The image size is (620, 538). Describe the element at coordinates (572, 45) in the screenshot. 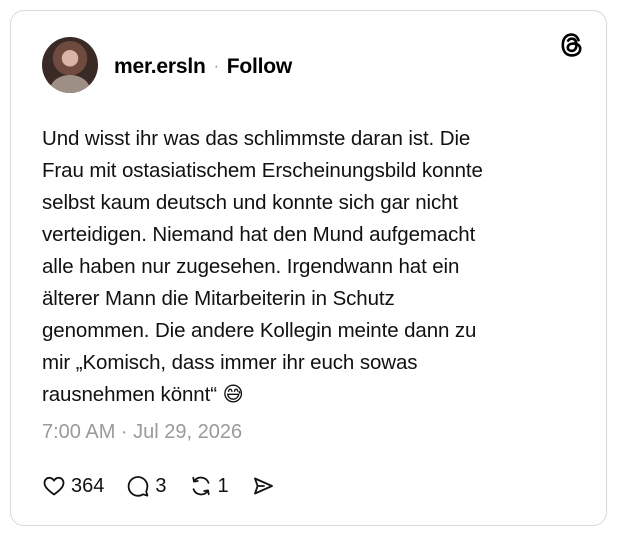

I see `threads-logo-icon` at that location.